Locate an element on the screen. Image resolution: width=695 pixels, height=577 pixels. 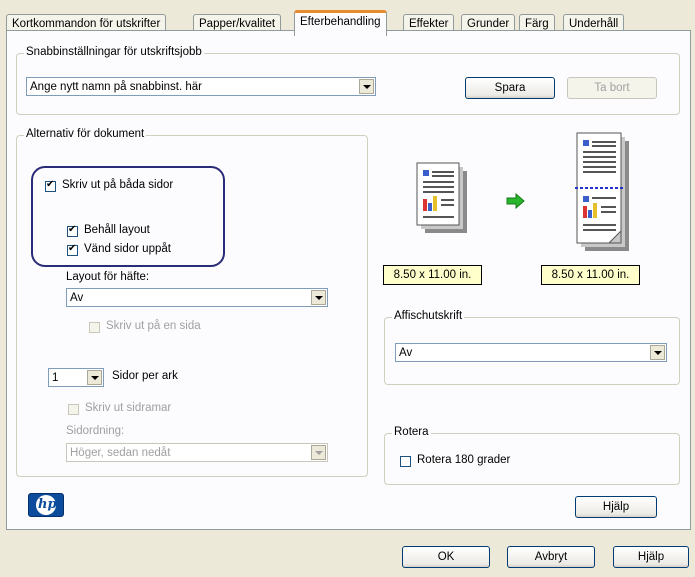
quick-settings-legend: Snabbinställningar för utskriftsjobb is located at coordinates (114, 52).